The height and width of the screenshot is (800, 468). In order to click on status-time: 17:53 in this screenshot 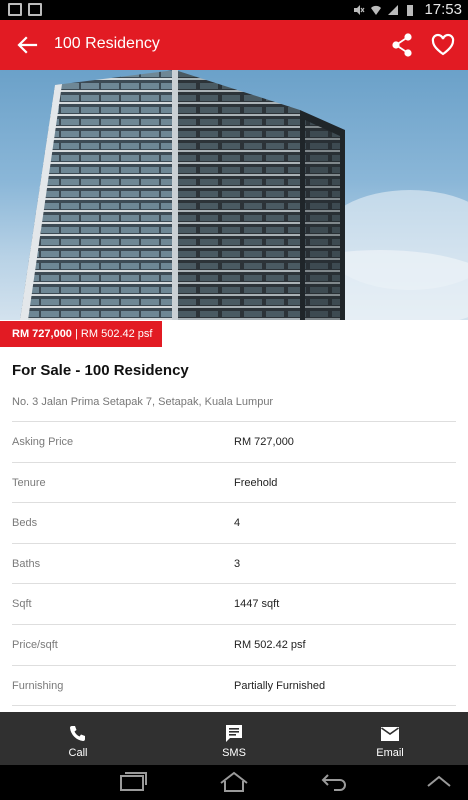, I will do `click(443, 9)`.